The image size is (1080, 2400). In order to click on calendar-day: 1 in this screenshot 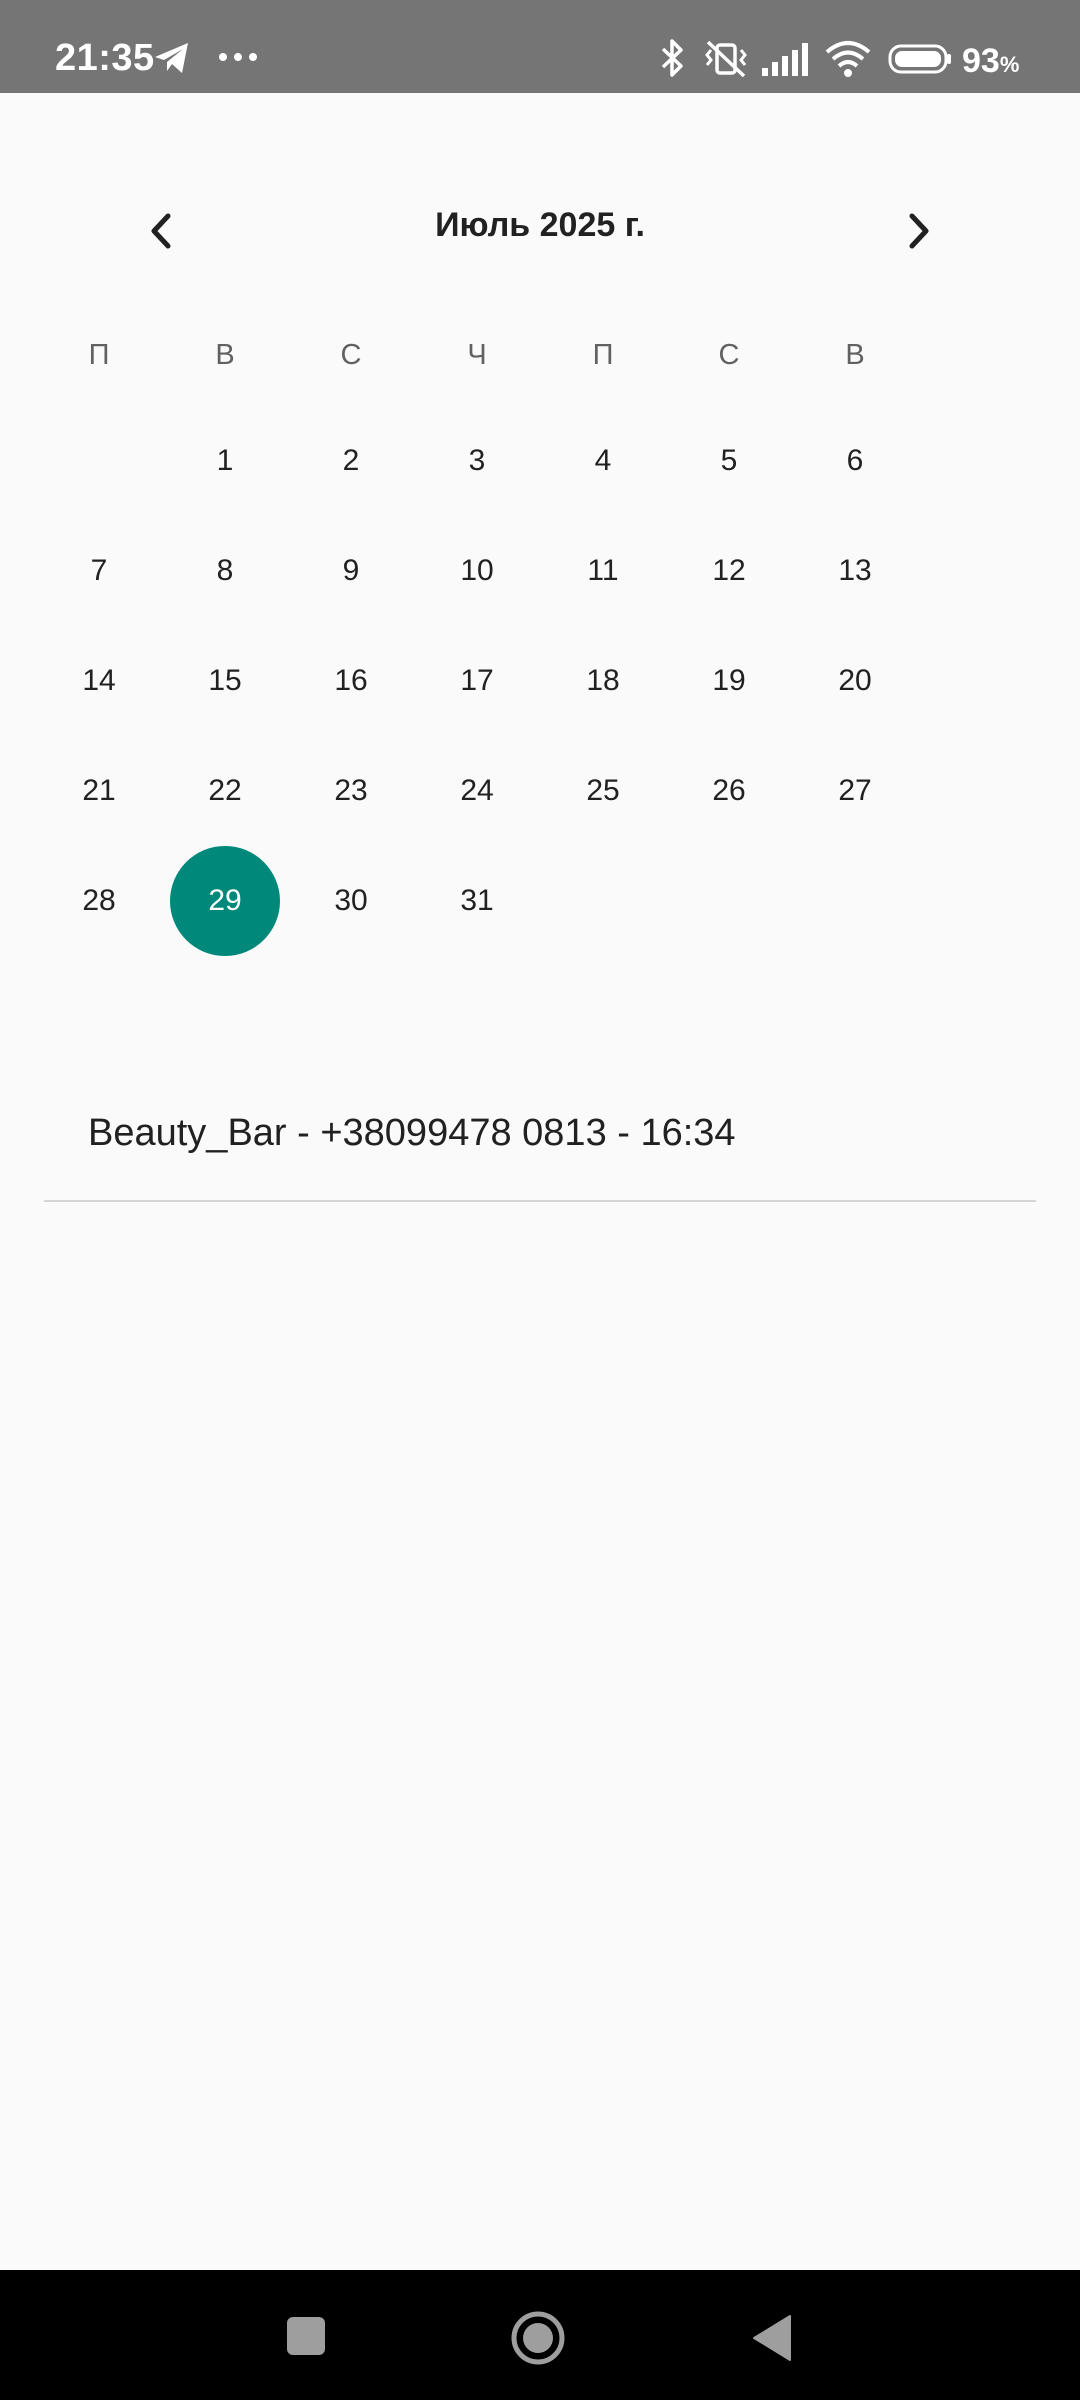, I will do `click(225, 461)`.